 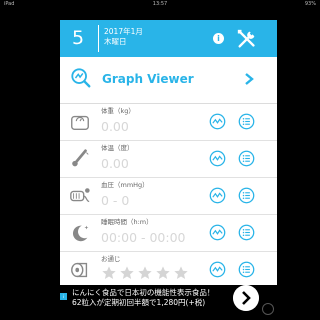 What do you see at coordinates (115, 41) in the screenshot?
I see `weekday: 木曜日` at bounding box center [115, 41].